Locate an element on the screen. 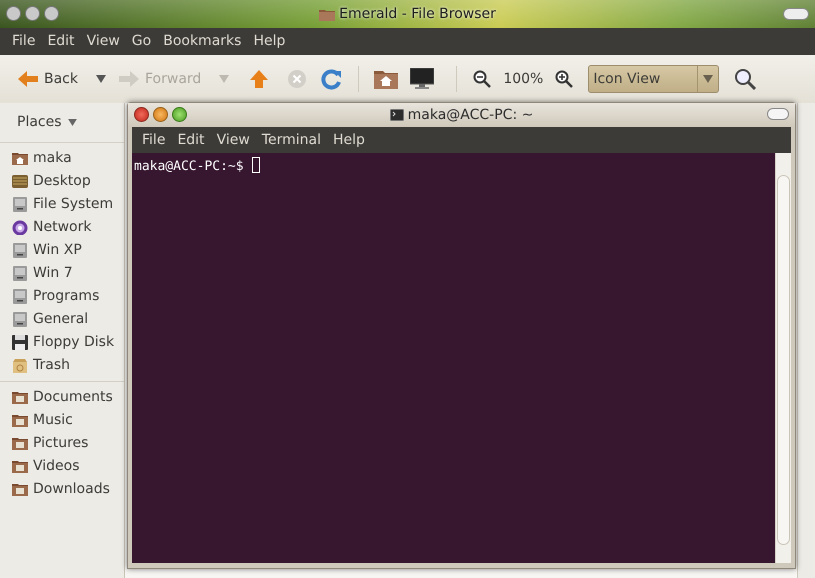  zoom-out-icon is located at coordinates (482, 79).